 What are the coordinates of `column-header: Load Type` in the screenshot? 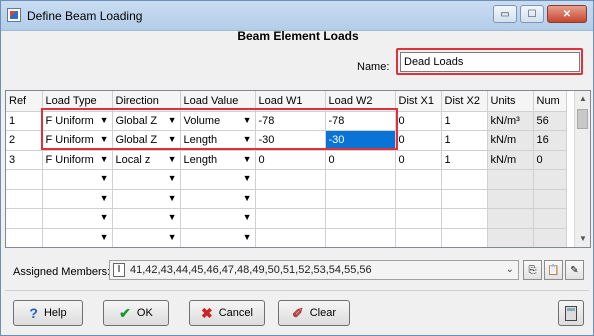 It's located at (77, 101).